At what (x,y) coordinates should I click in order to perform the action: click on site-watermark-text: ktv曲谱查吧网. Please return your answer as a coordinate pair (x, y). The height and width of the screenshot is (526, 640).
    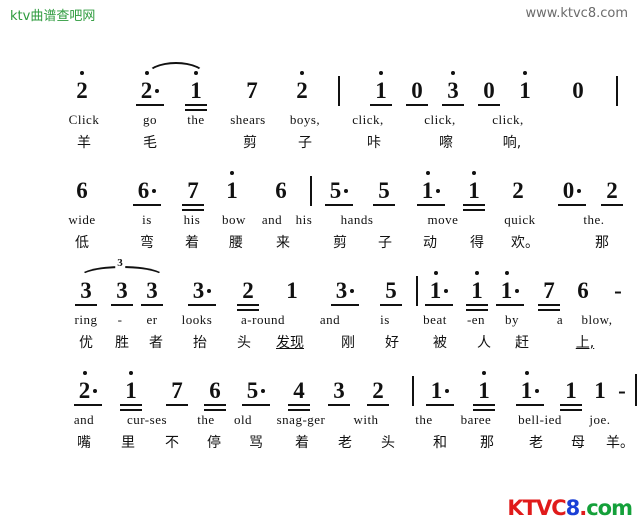
    Looking at the image, I should click on (53, 16).